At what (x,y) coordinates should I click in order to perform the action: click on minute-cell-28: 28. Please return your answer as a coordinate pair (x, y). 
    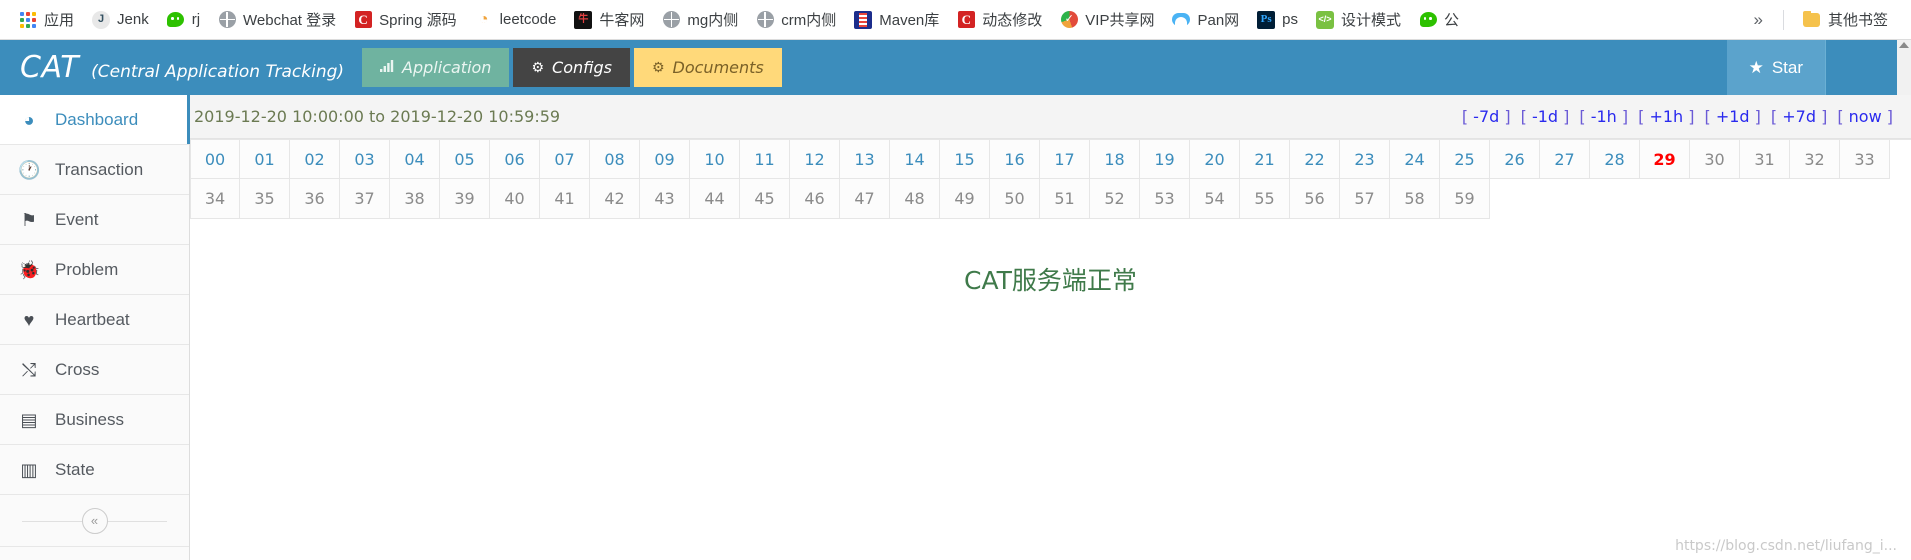
    Looking at the image, I should click on (1615, 159).